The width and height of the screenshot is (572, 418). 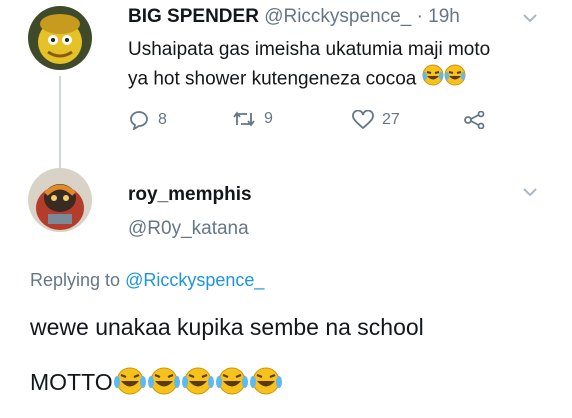 I want to click on share-icon, so click(x=474, y=120).